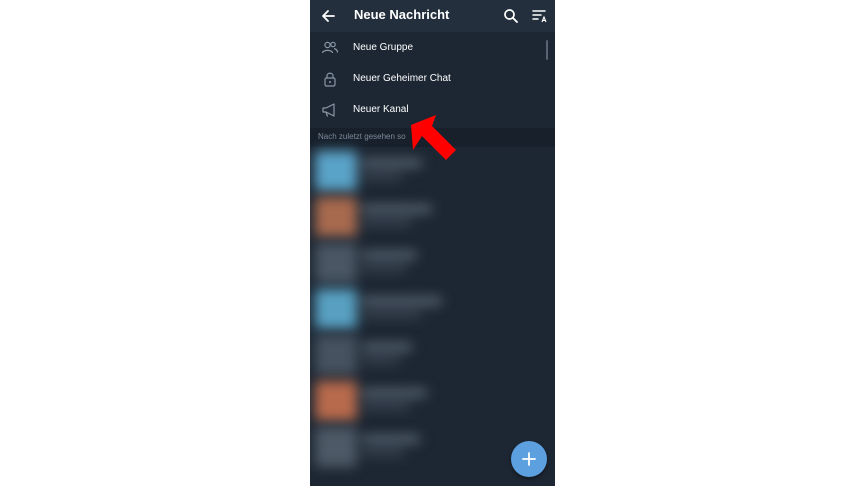 This screenshot has height=486, width=864. Describe the element at coordinates (328, 16) in the screenshot. I see `arrow-left-icon` at that location.